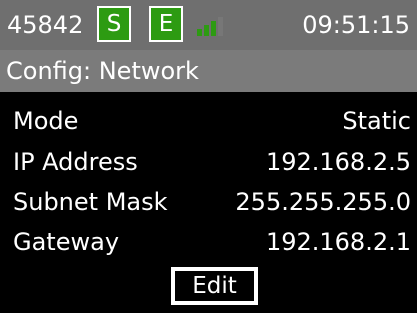 The width and height of the screenshot is (417, 313). I want to click on status-badge-s: S, so click(114, 24).